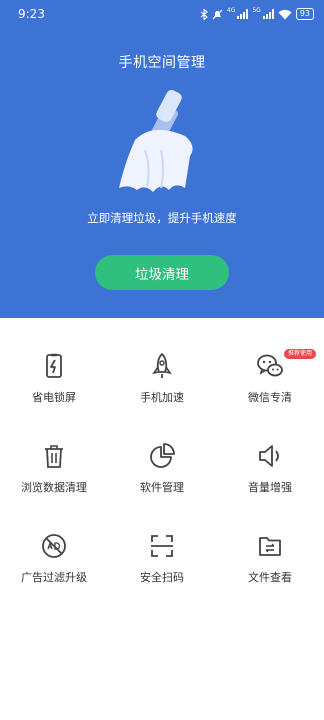 The image size is (324, 720). What do you see at coordinates (217, 14) in the screenshot?
I see `mute-icon` at bounding box center [217, 14].